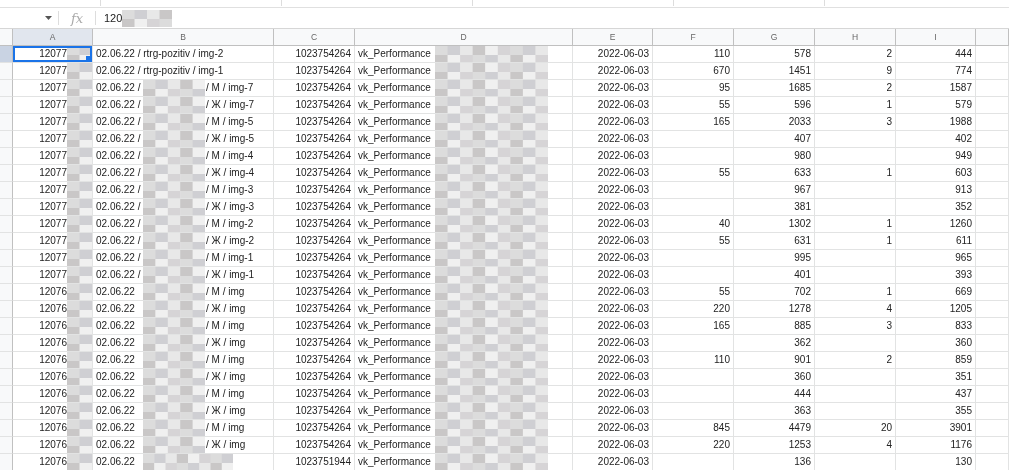  What do you see at coordinates (229, 88) in the screenshot?
I see `cell-text: / M / img-7` at bounding box center [229, 88].